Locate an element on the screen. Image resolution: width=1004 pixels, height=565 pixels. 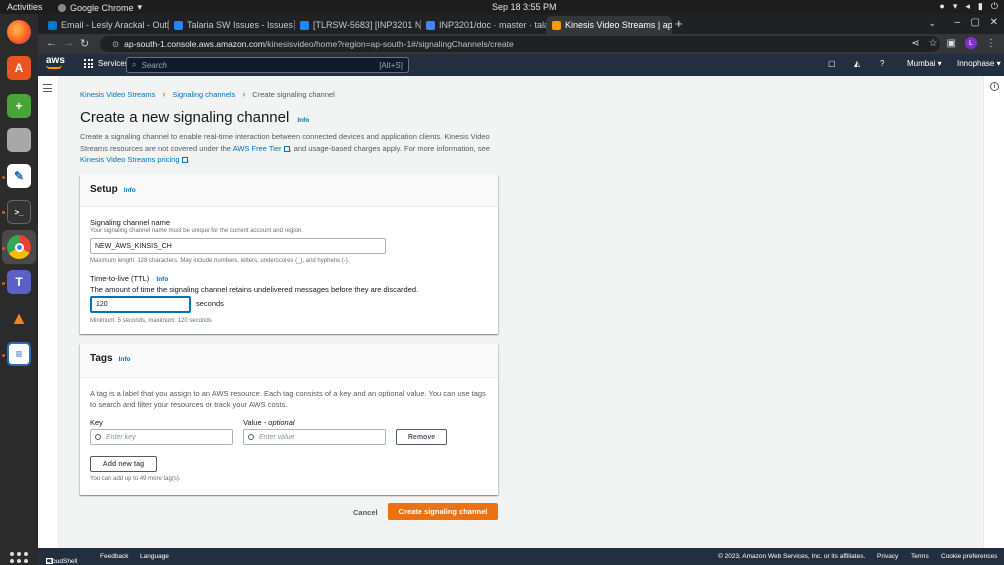
browser-tab: Talaria SW Issues - Issues ✕ is located at coordinates (231, 25).